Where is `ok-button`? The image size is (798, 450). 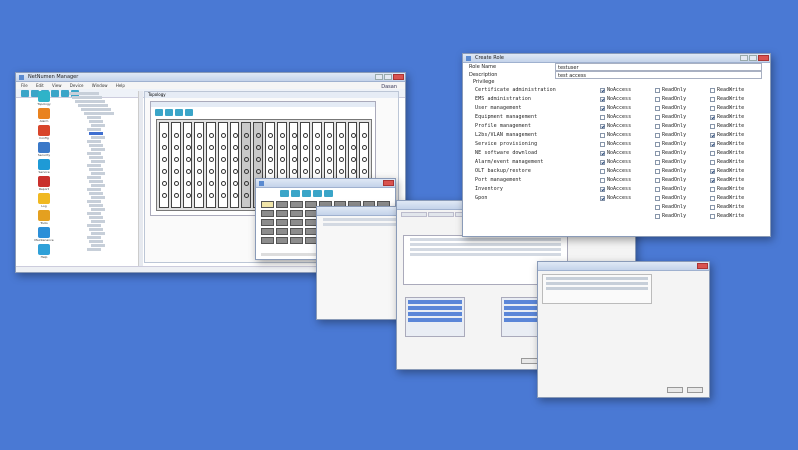 ok-button is located at coordinates (675, 390).